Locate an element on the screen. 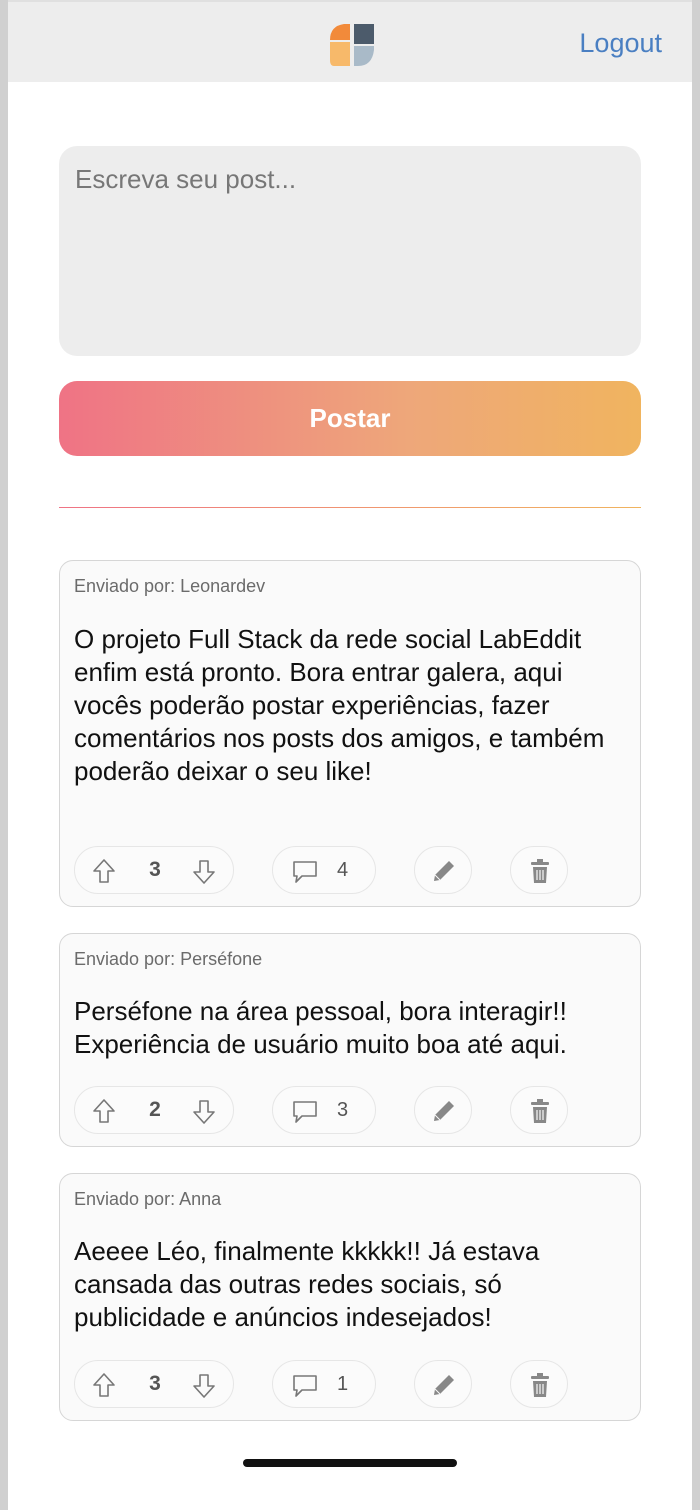 This screenshot has width=700, height=1510. comments-button: 4 is located at coordinates (324, 870).